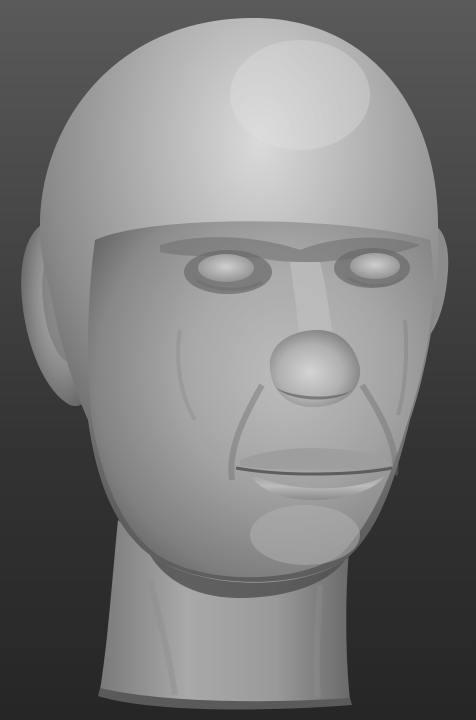  I want to click on nose, so click(315, 369).